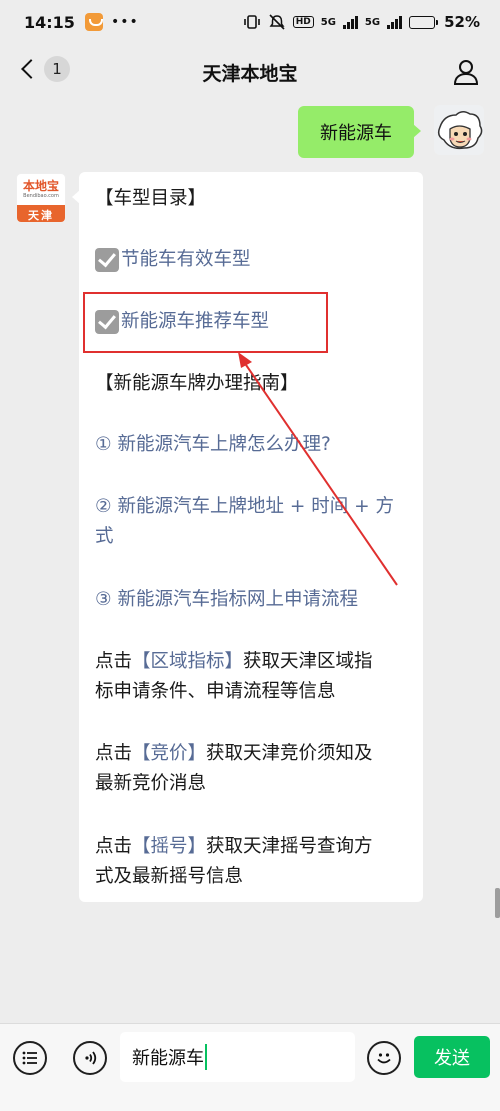 The image size is (500, 1111). I want to click on link-line-1: ② 新能源汽车上牌地址 + 时间 + 方, so click(244, 506).